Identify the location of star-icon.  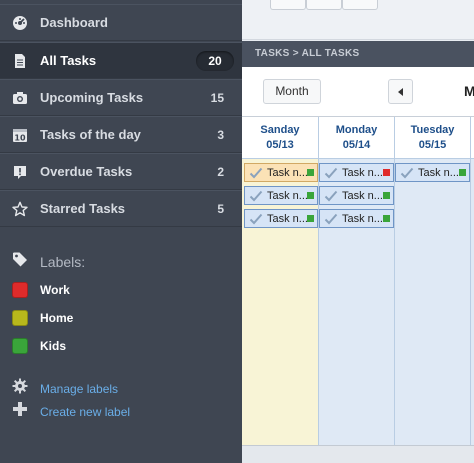
(20, 209).